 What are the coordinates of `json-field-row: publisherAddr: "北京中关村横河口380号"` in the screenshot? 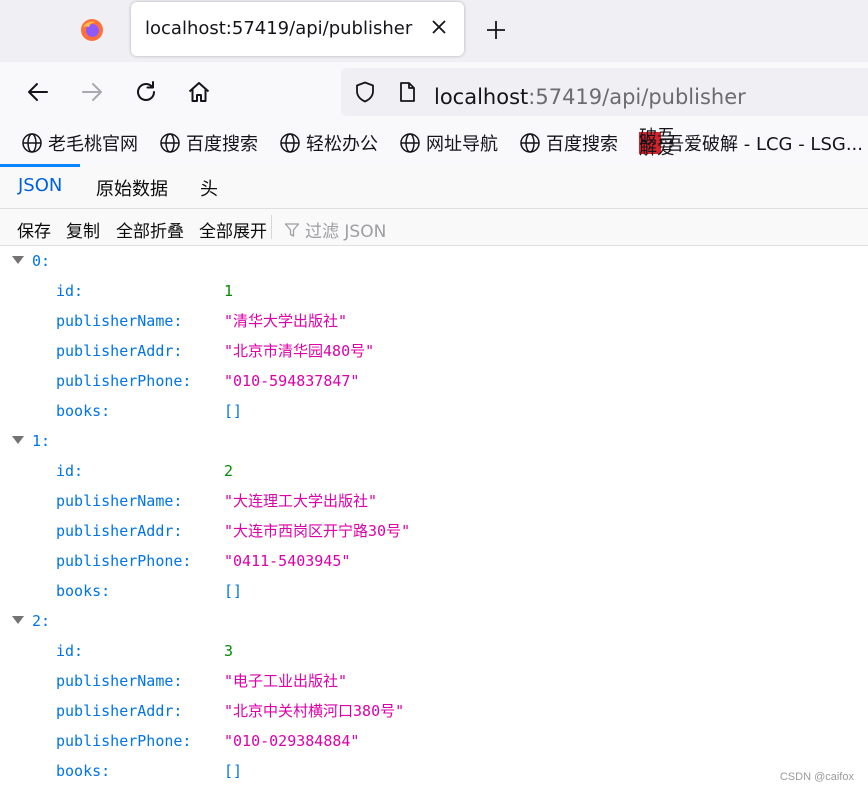 It's located at (434, 711).